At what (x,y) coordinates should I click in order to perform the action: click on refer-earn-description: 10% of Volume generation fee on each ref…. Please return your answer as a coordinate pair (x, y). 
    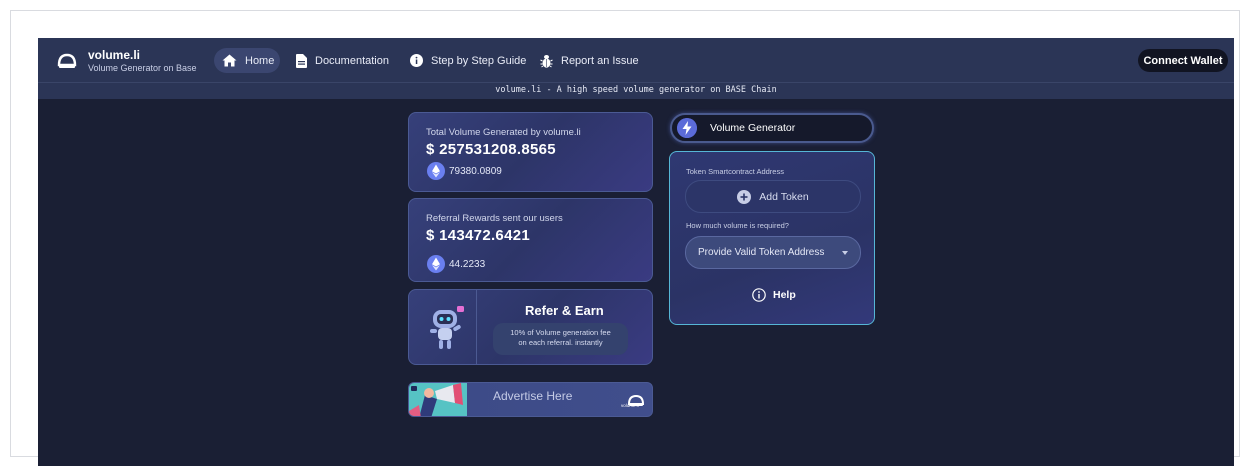
    Looking at the image, I should click on (560, 339).